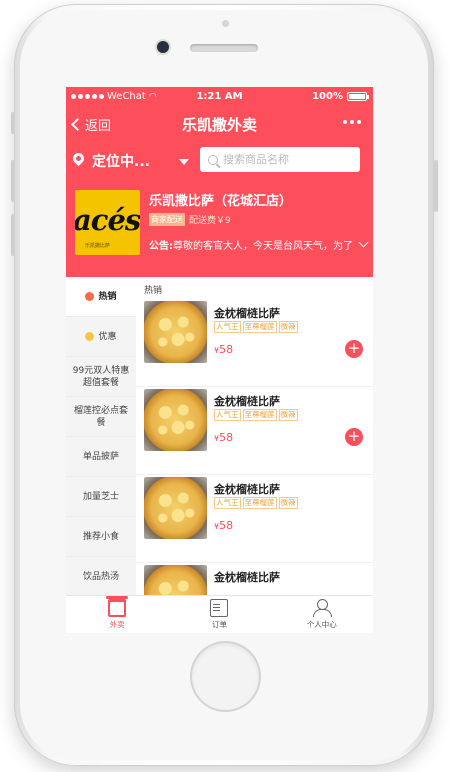 This screenshot has width=451, height=772. I want to click on category-hot: 热销, so click(101, 297).